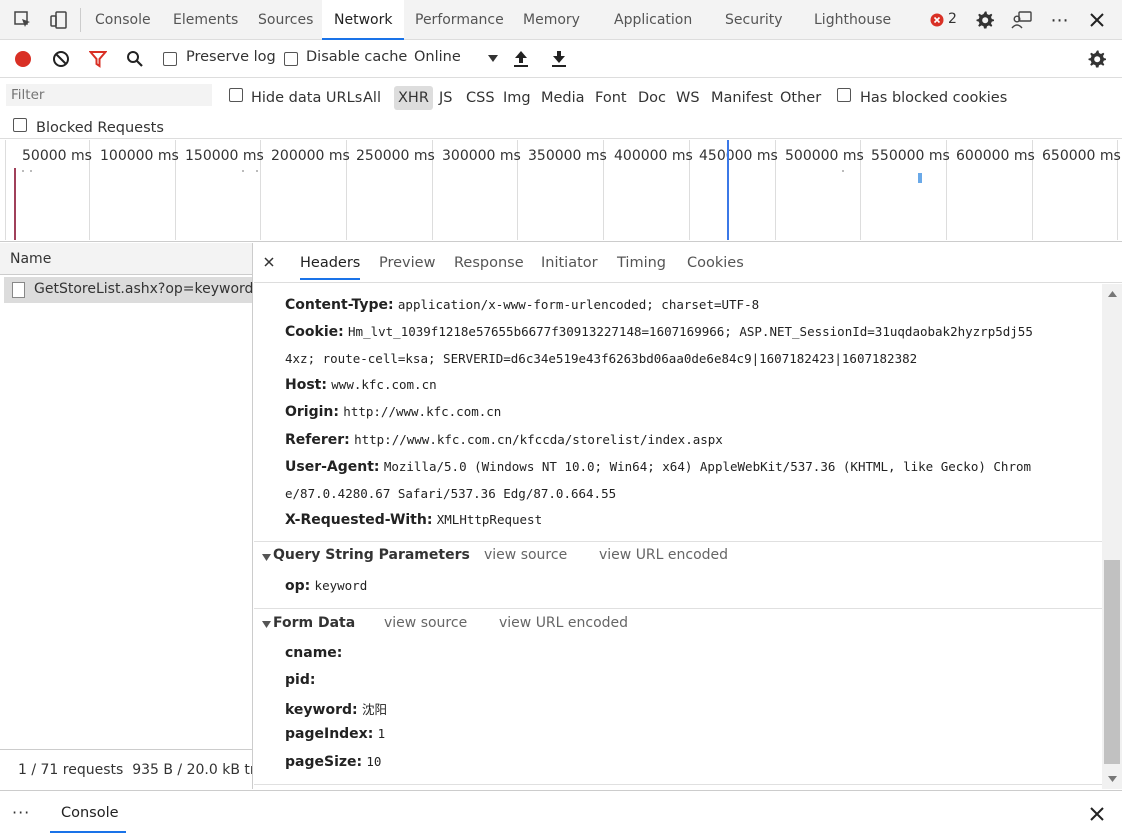  What do you see at coordinates (88, 815) in the screenshot?
I see `drawer-tab-console: Console` at bounding box center [88, 815].